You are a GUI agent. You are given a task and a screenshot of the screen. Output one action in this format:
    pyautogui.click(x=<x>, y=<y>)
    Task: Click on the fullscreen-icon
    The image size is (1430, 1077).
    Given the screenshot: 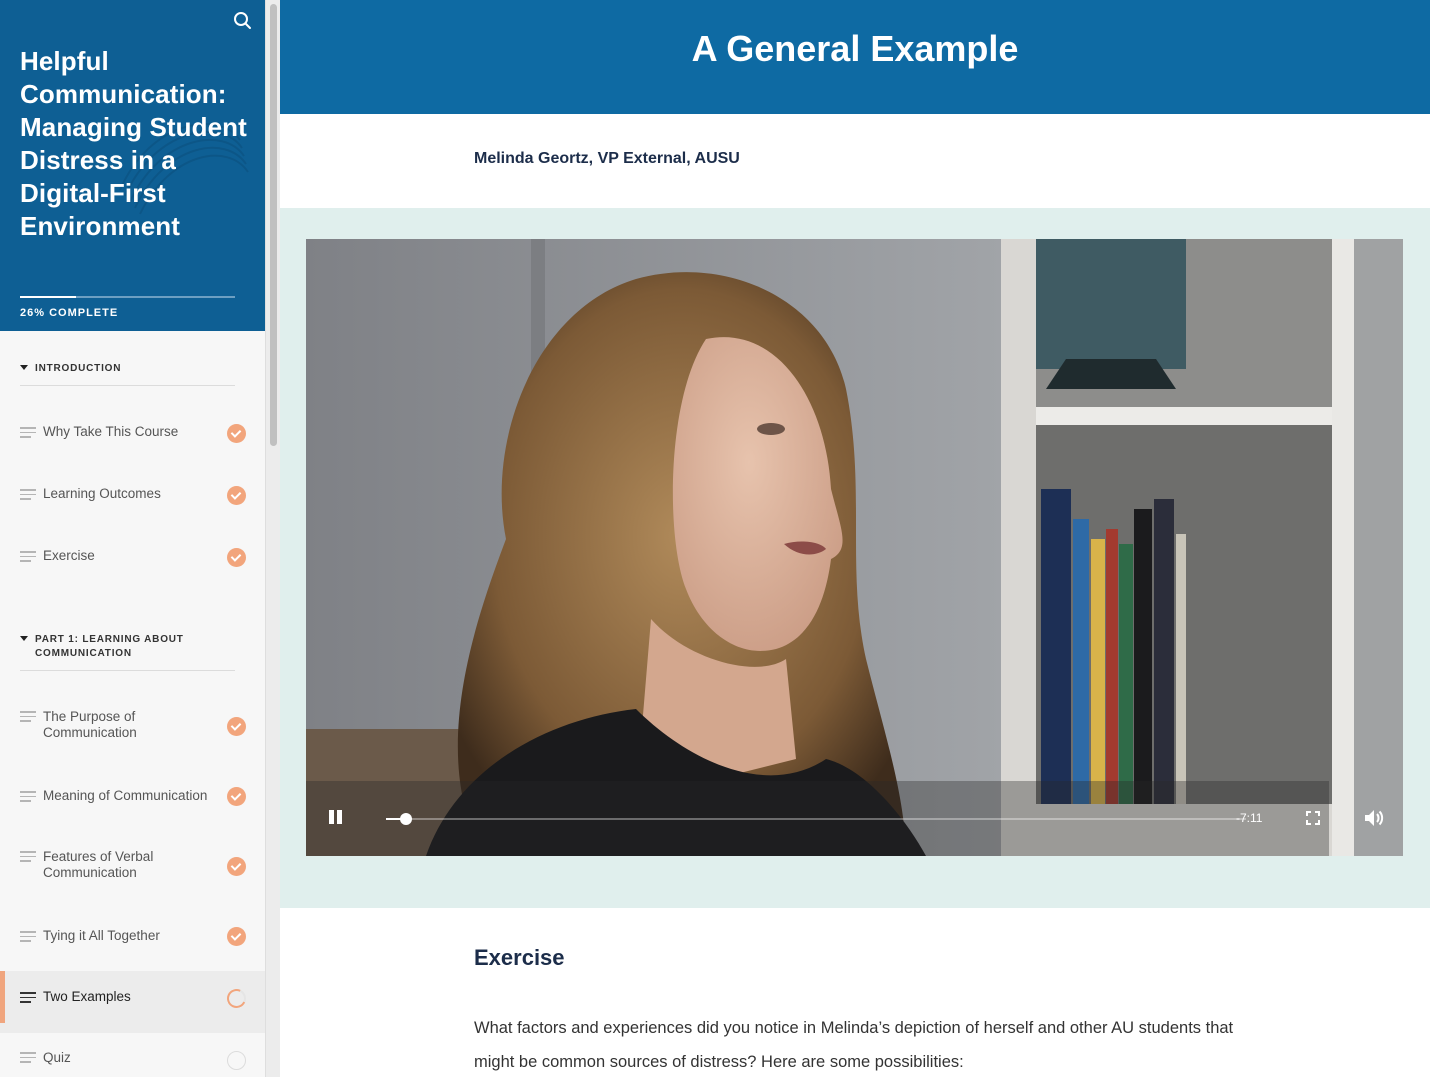 What is the action you would take?
    pyautogui.click(x=1313, y=818)
    